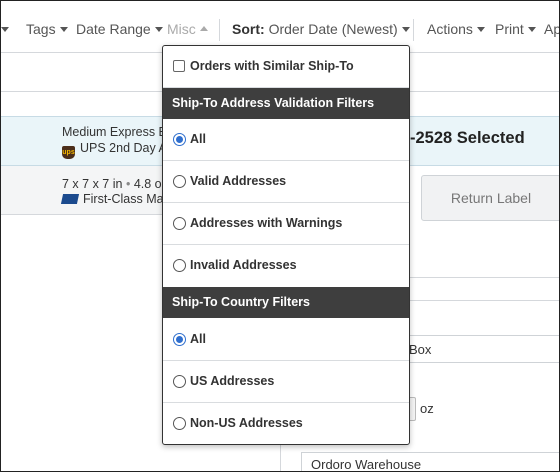 The width and height of the screenshot is (560, 472). I want to click on tags-label: Tags, so click(41, 29).